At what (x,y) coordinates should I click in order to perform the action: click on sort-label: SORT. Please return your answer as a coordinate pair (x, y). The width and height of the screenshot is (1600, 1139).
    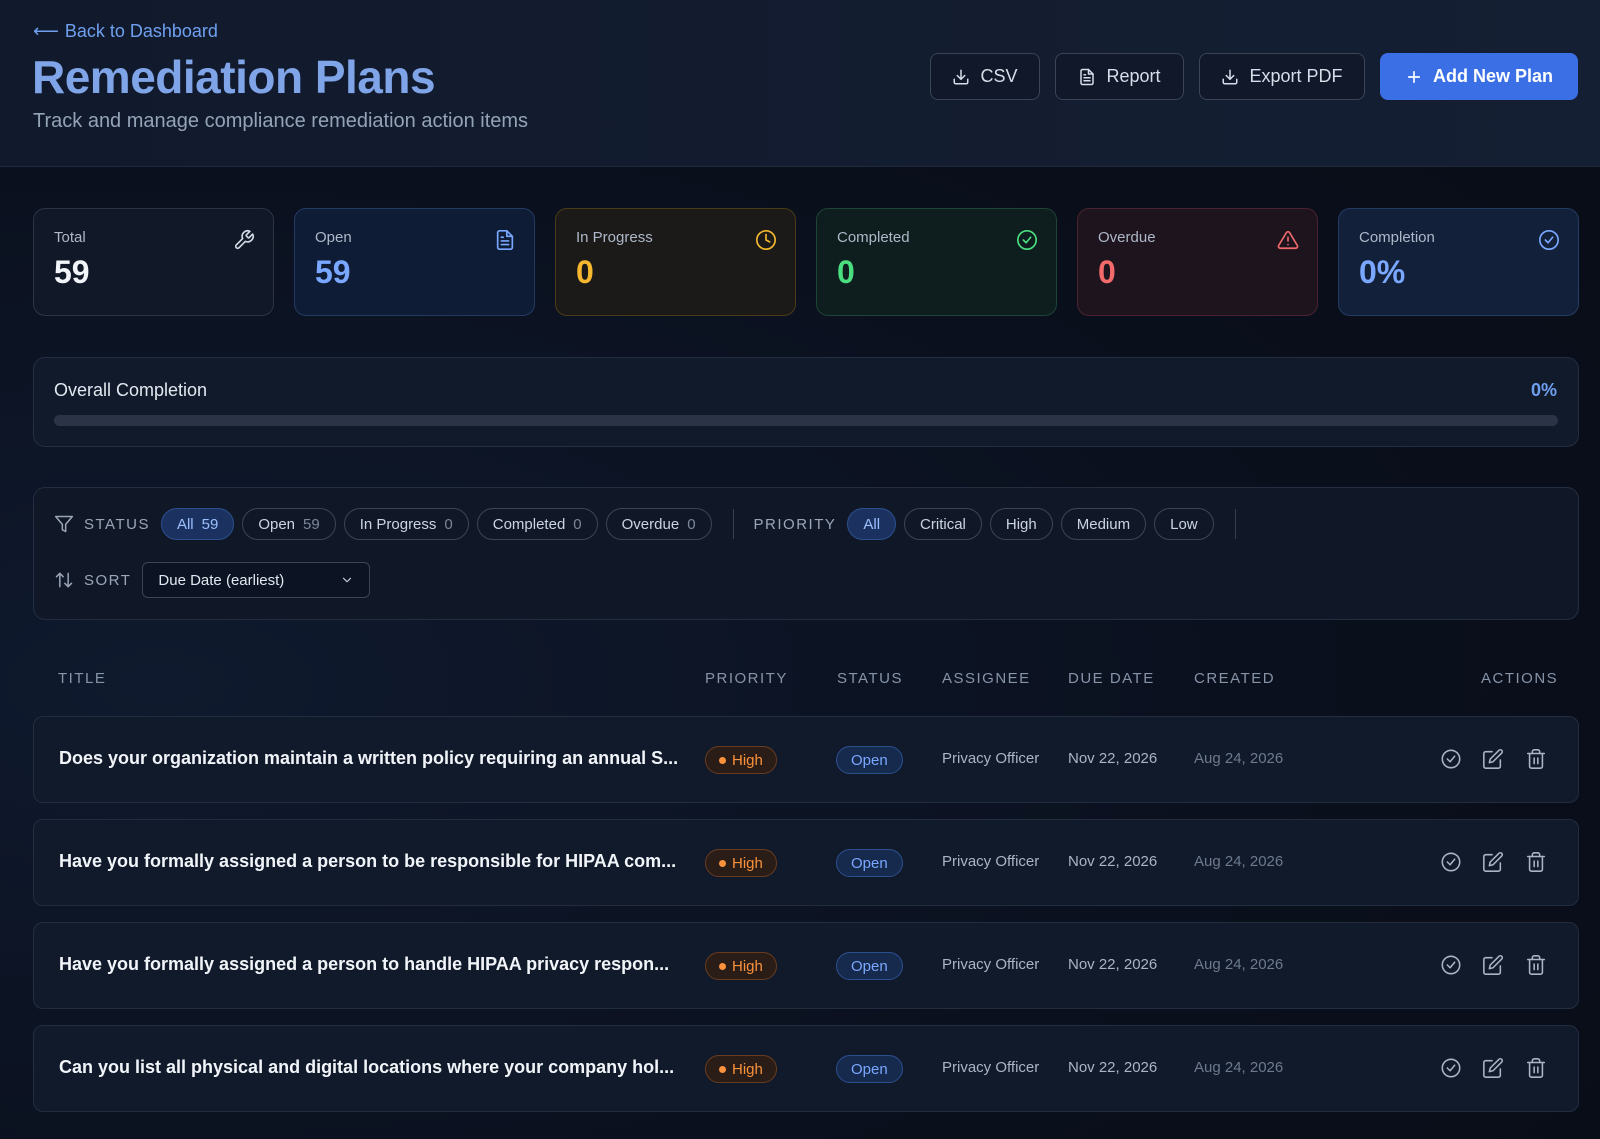
    Looking at the image, I should click on (108, 580).